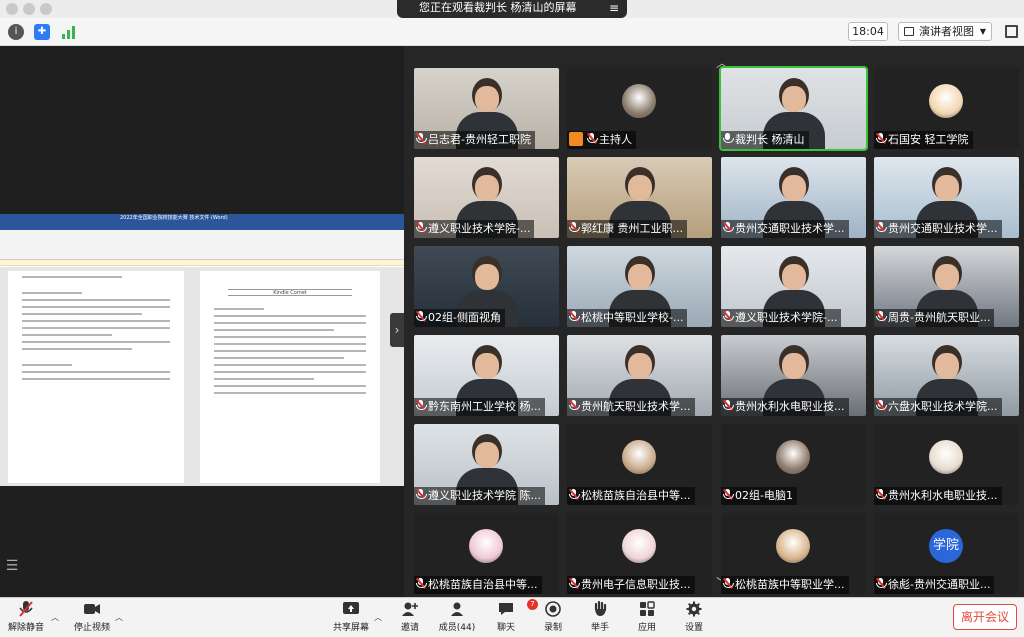  I want to click on unmute-button: 解除静音, so click(26, 619).